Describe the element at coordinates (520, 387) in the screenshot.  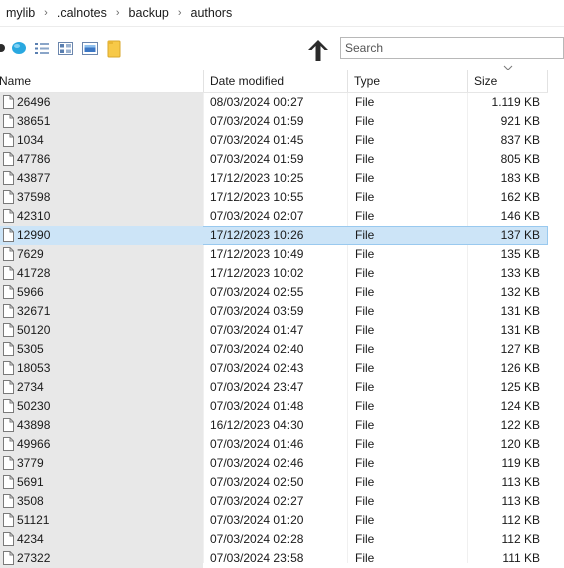
I see `file-size: 125 KB` at that location.